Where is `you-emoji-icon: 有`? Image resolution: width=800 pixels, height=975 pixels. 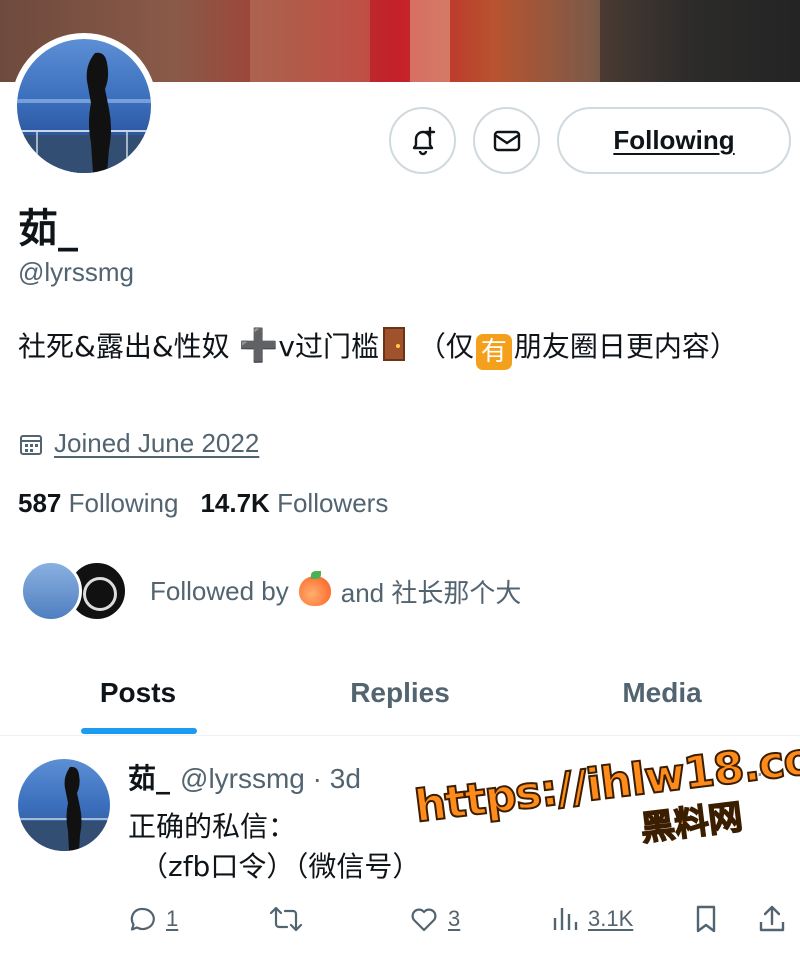 you-emoji-icon: 有 is located at coordinates (493, 352).